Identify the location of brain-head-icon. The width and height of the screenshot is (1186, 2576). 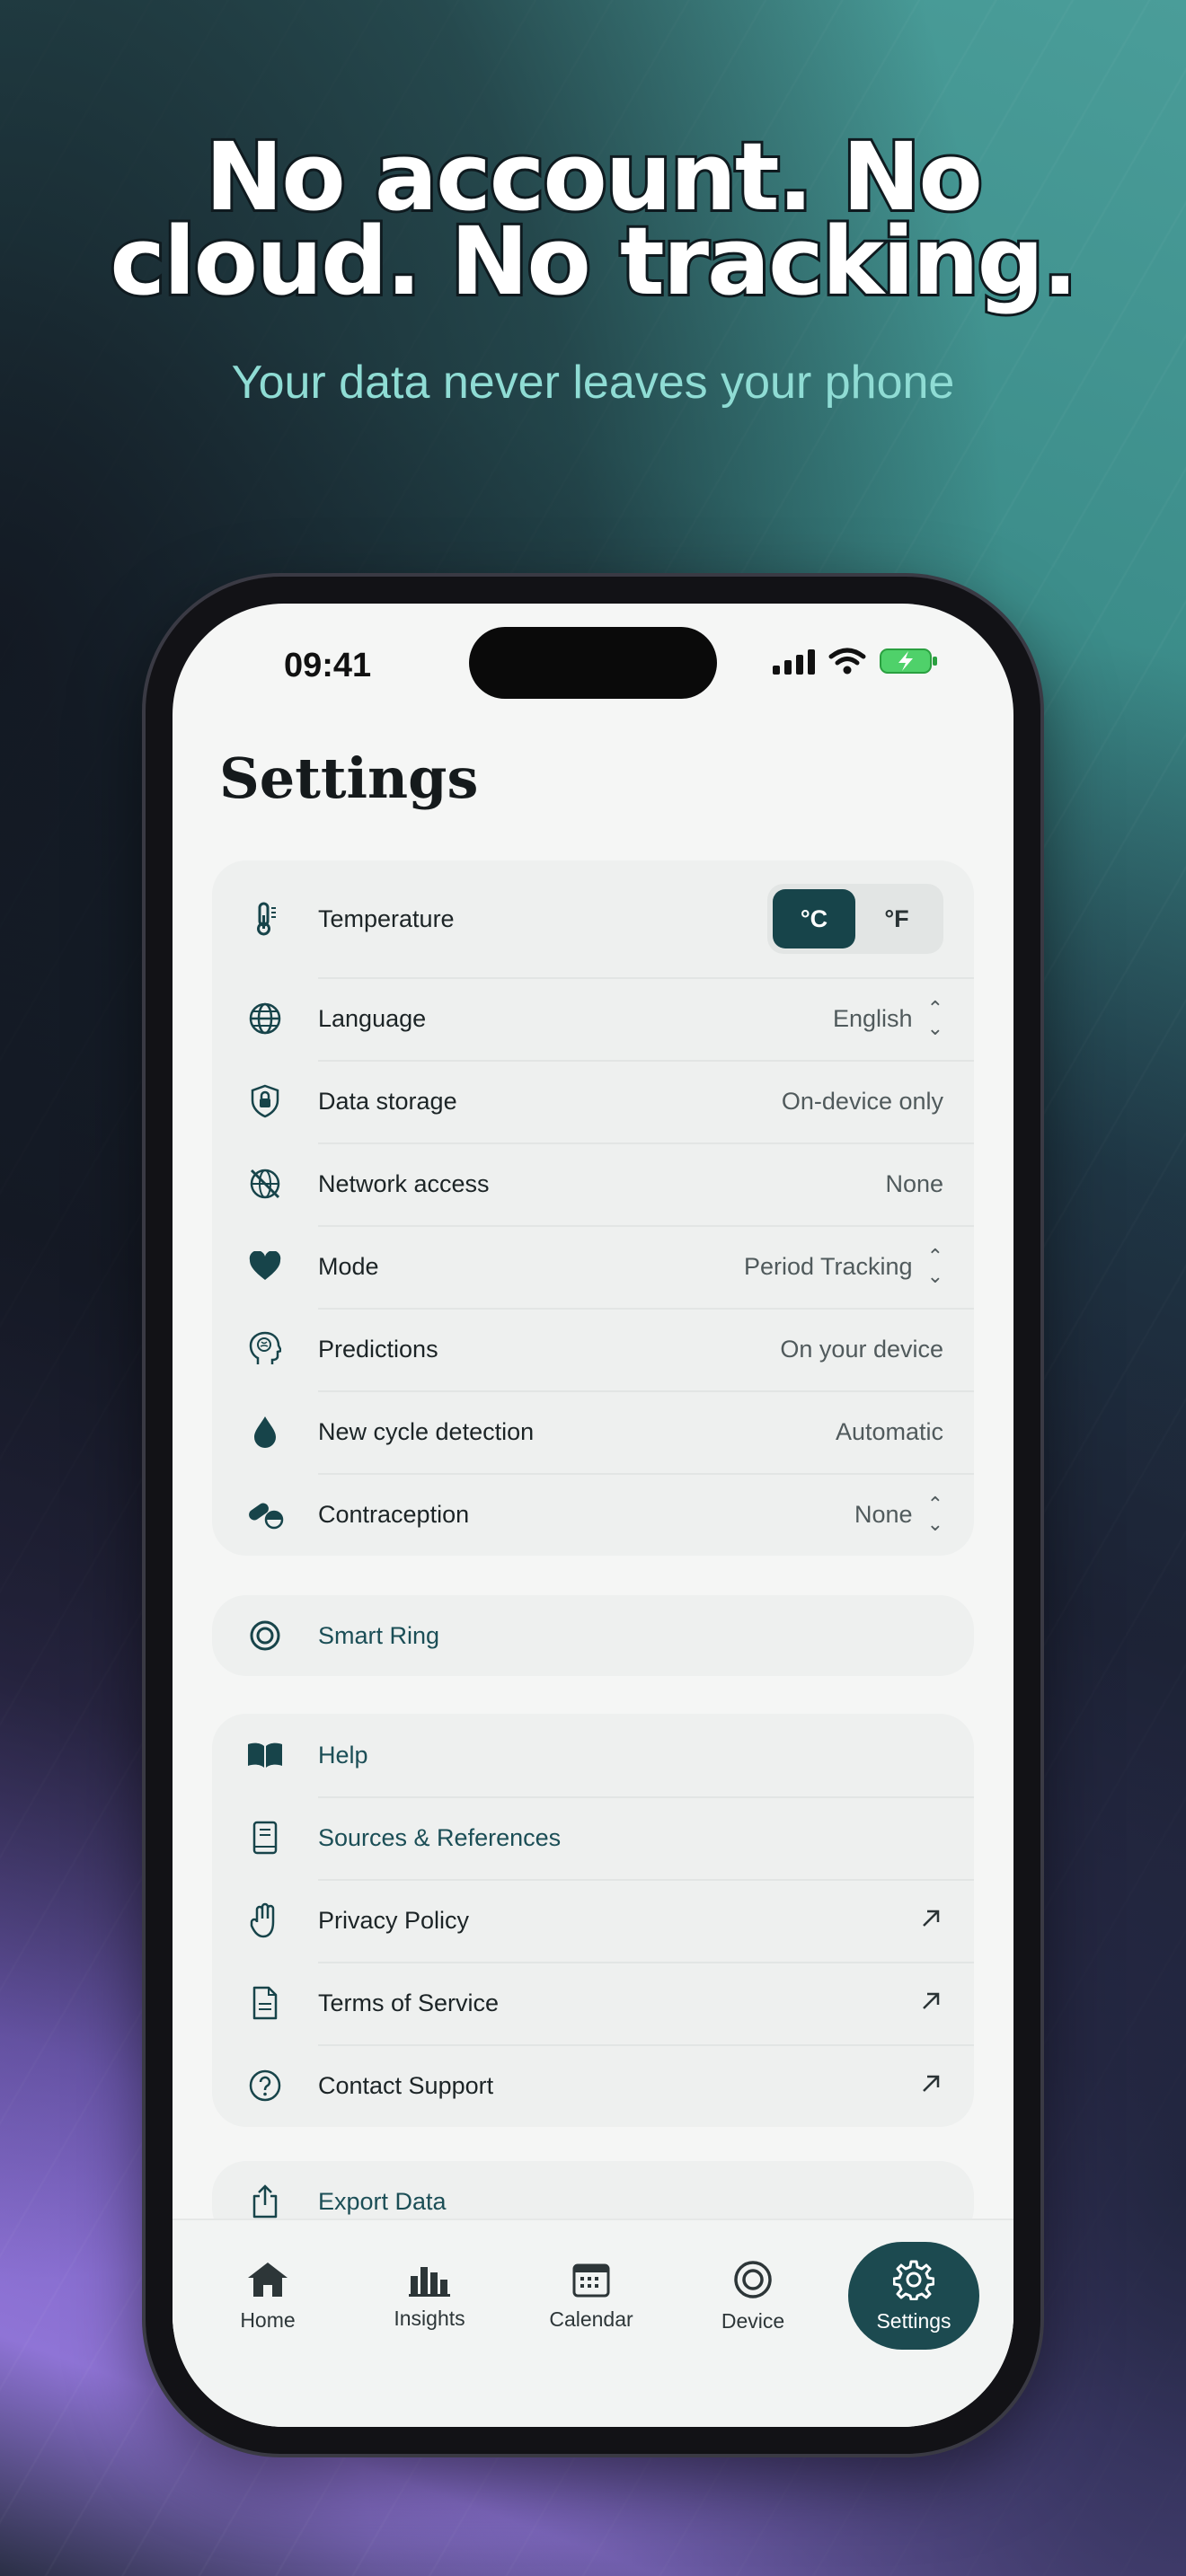
(265, 1349).